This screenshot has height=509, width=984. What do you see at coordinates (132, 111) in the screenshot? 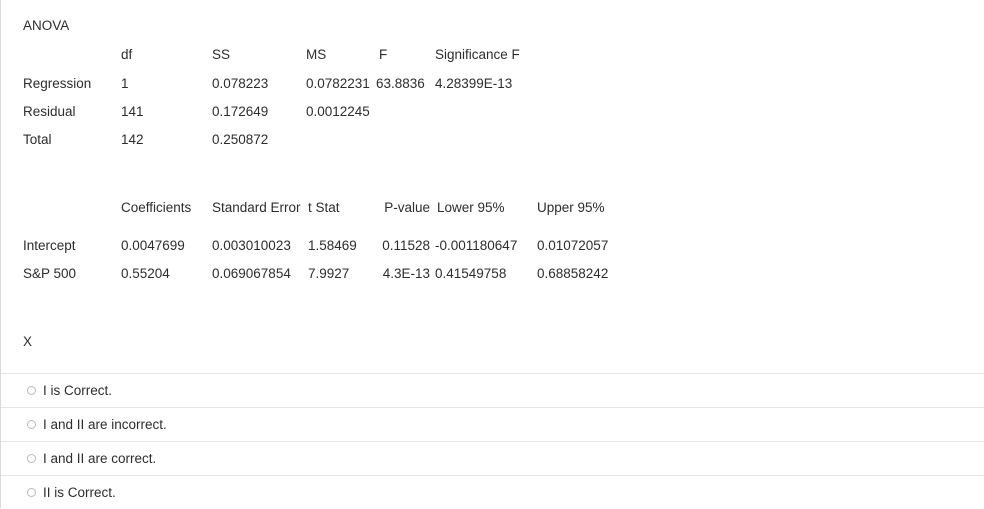
I see `anova-cell-df: 141` at bounding box center [132, 111].